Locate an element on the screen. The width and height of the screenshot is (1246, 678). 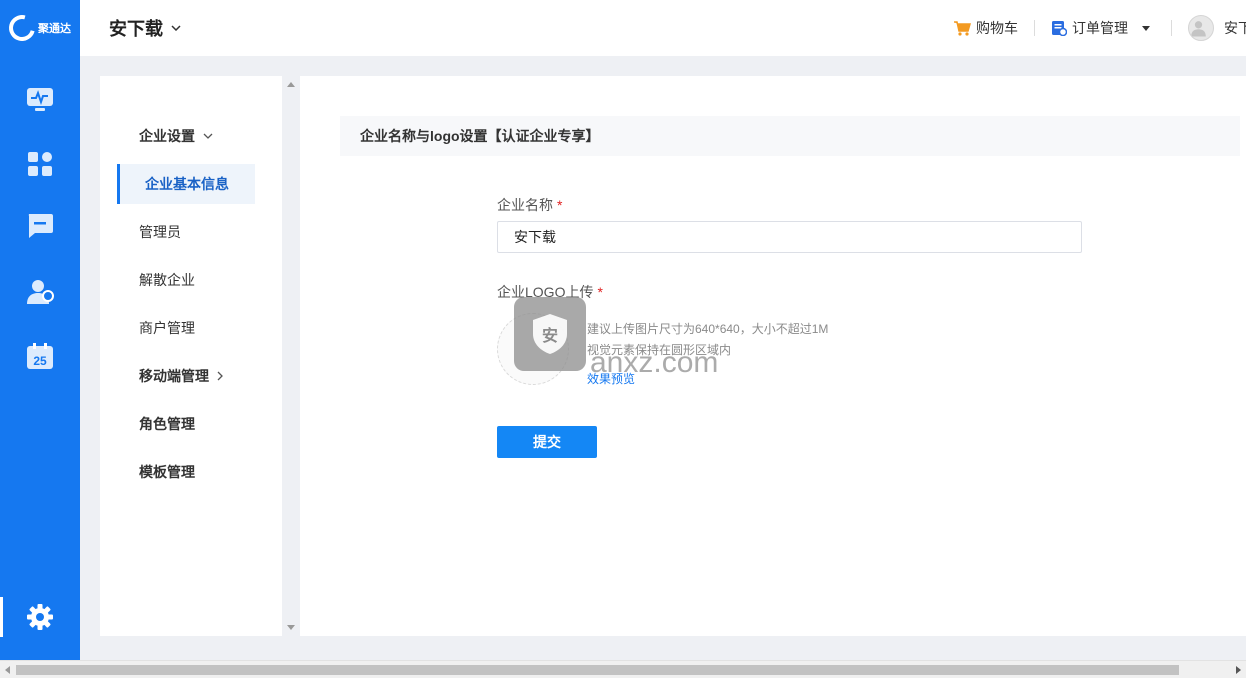
menu-label: 企业基本信息 is located at coordinates (187, 184).